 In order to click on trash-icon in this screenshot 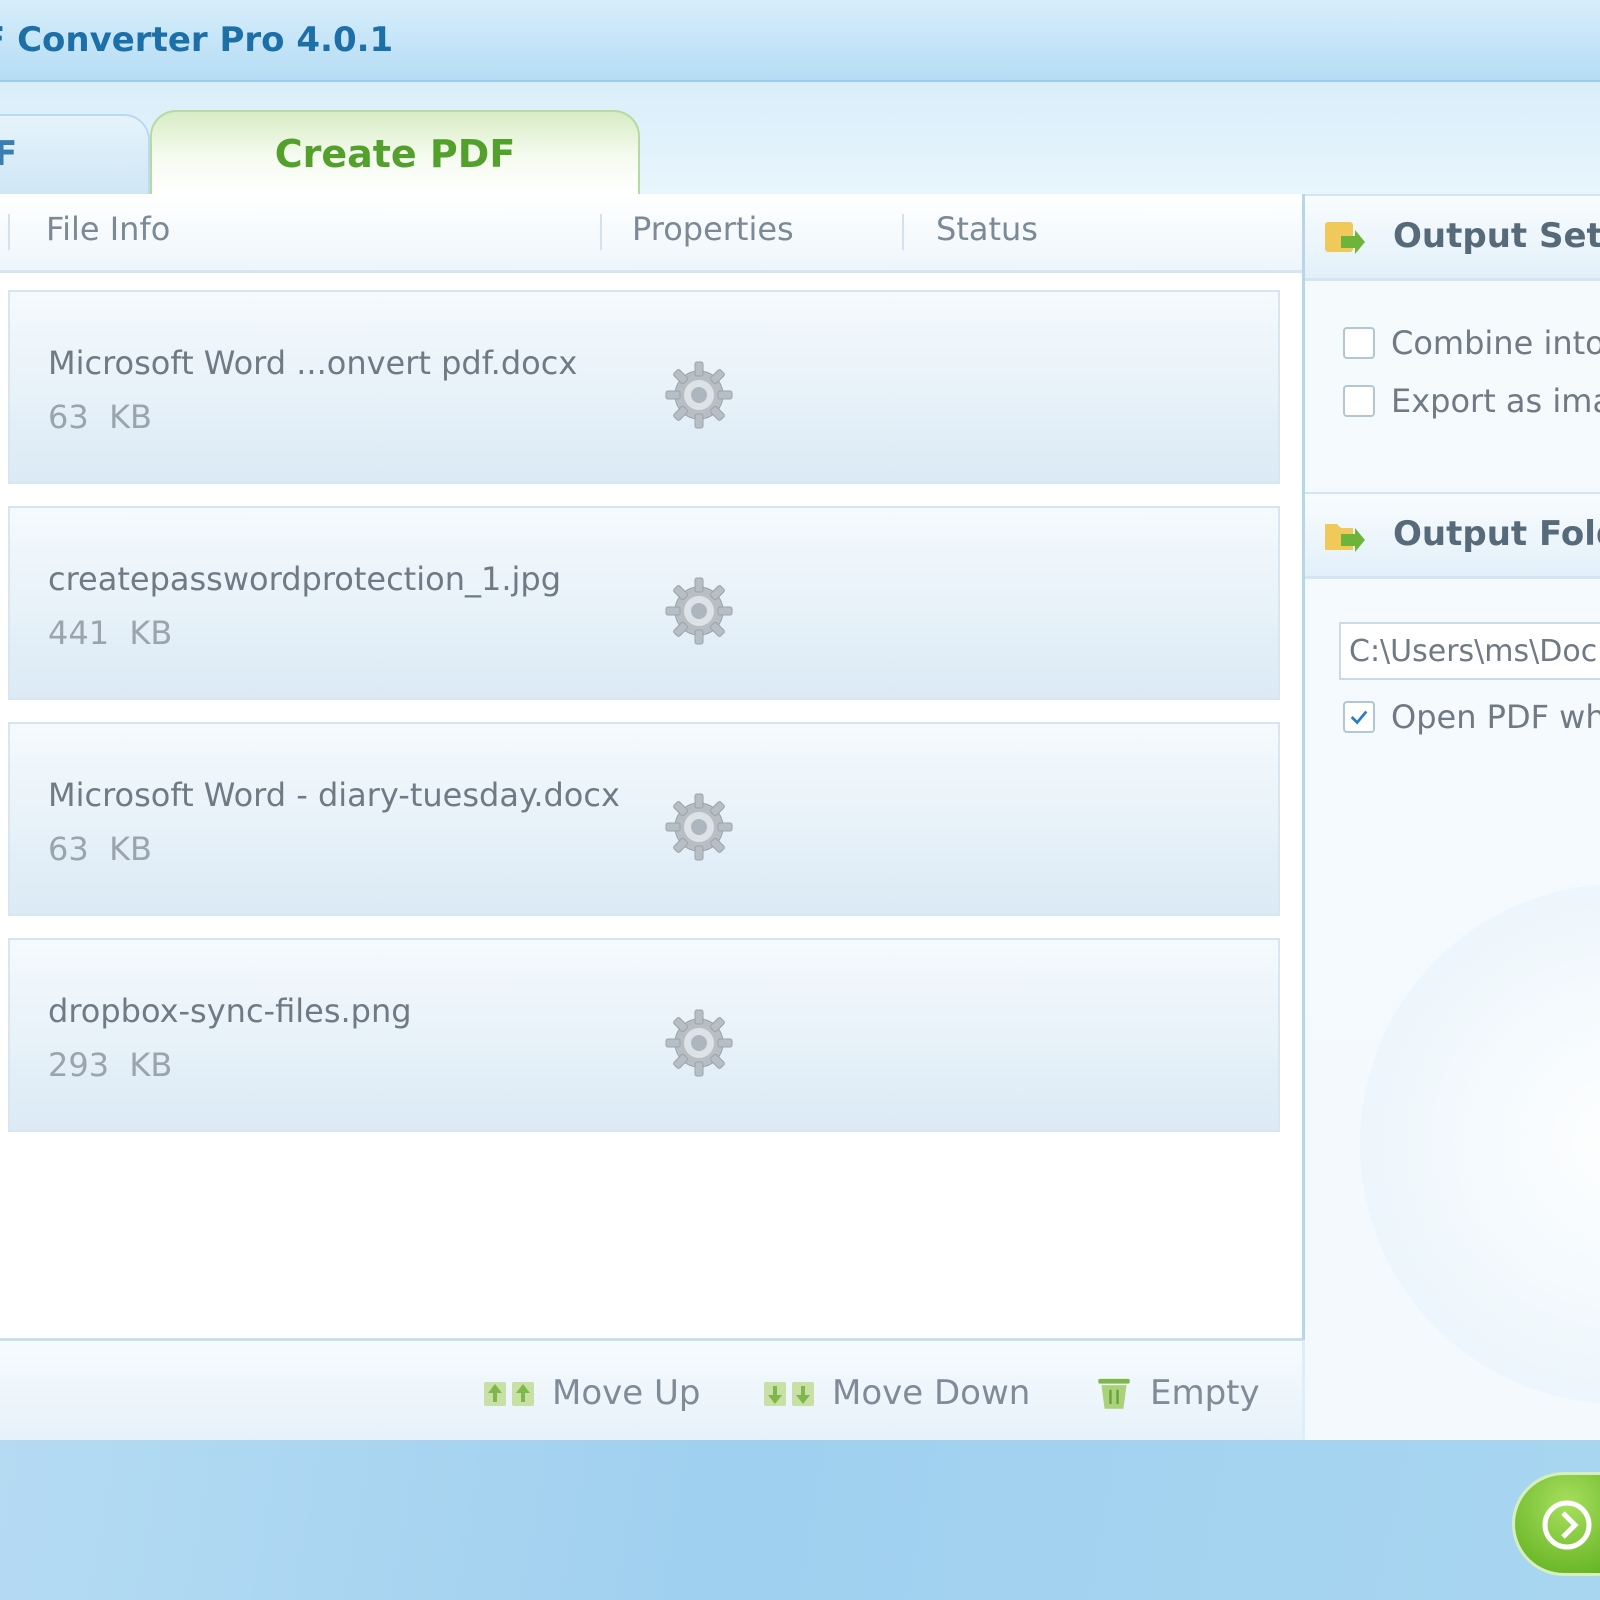, I will do `click(1114, 1393)`.